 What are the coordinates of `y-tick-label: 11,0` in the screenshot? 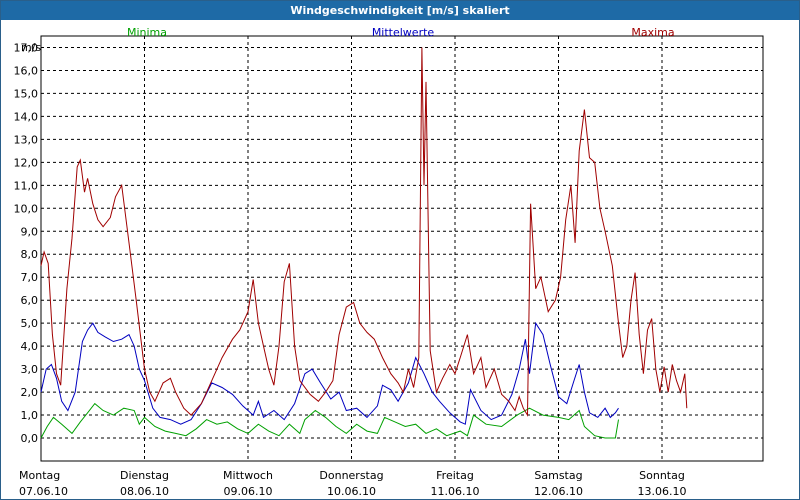 It's located at (26, 185).